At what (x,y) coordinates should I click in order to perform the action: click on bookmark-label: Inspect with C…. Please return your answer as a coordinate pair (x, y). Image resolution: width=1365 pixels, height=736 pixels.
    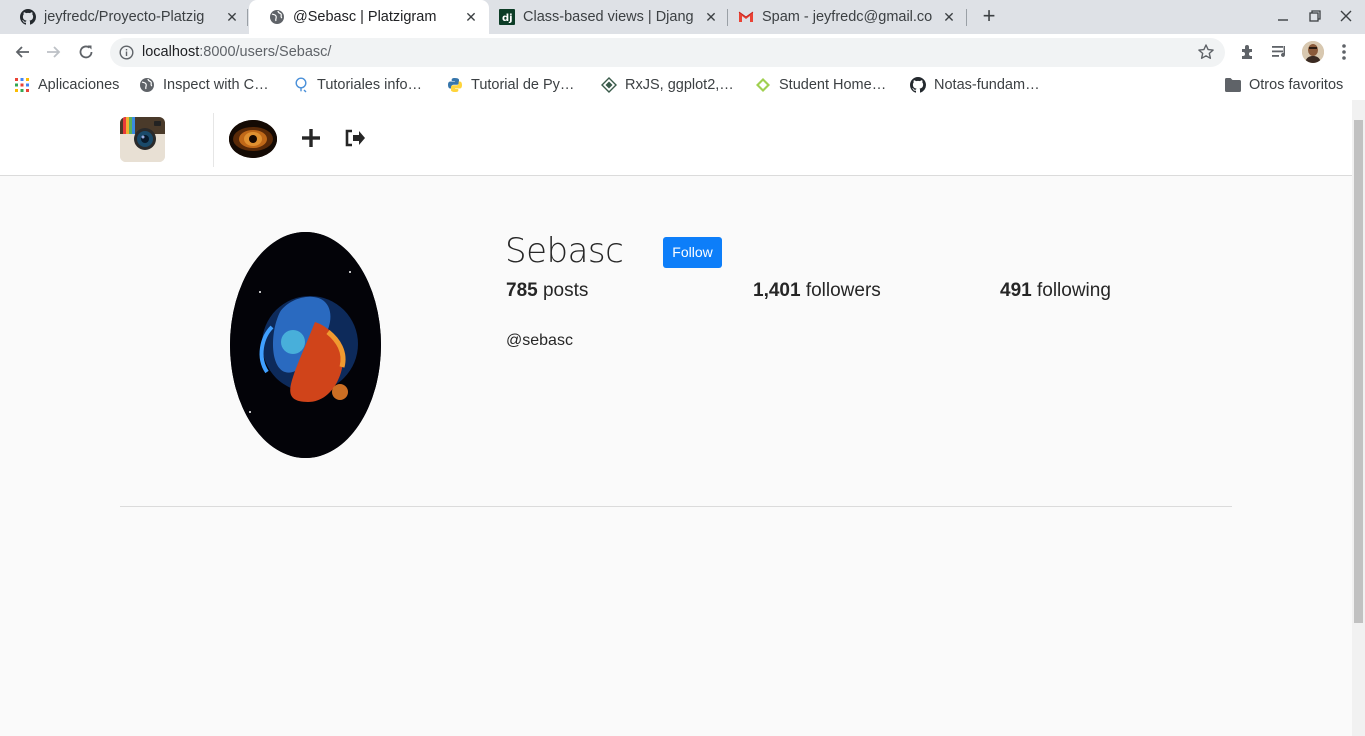
    Looking at the image, I should click on (216, 85).